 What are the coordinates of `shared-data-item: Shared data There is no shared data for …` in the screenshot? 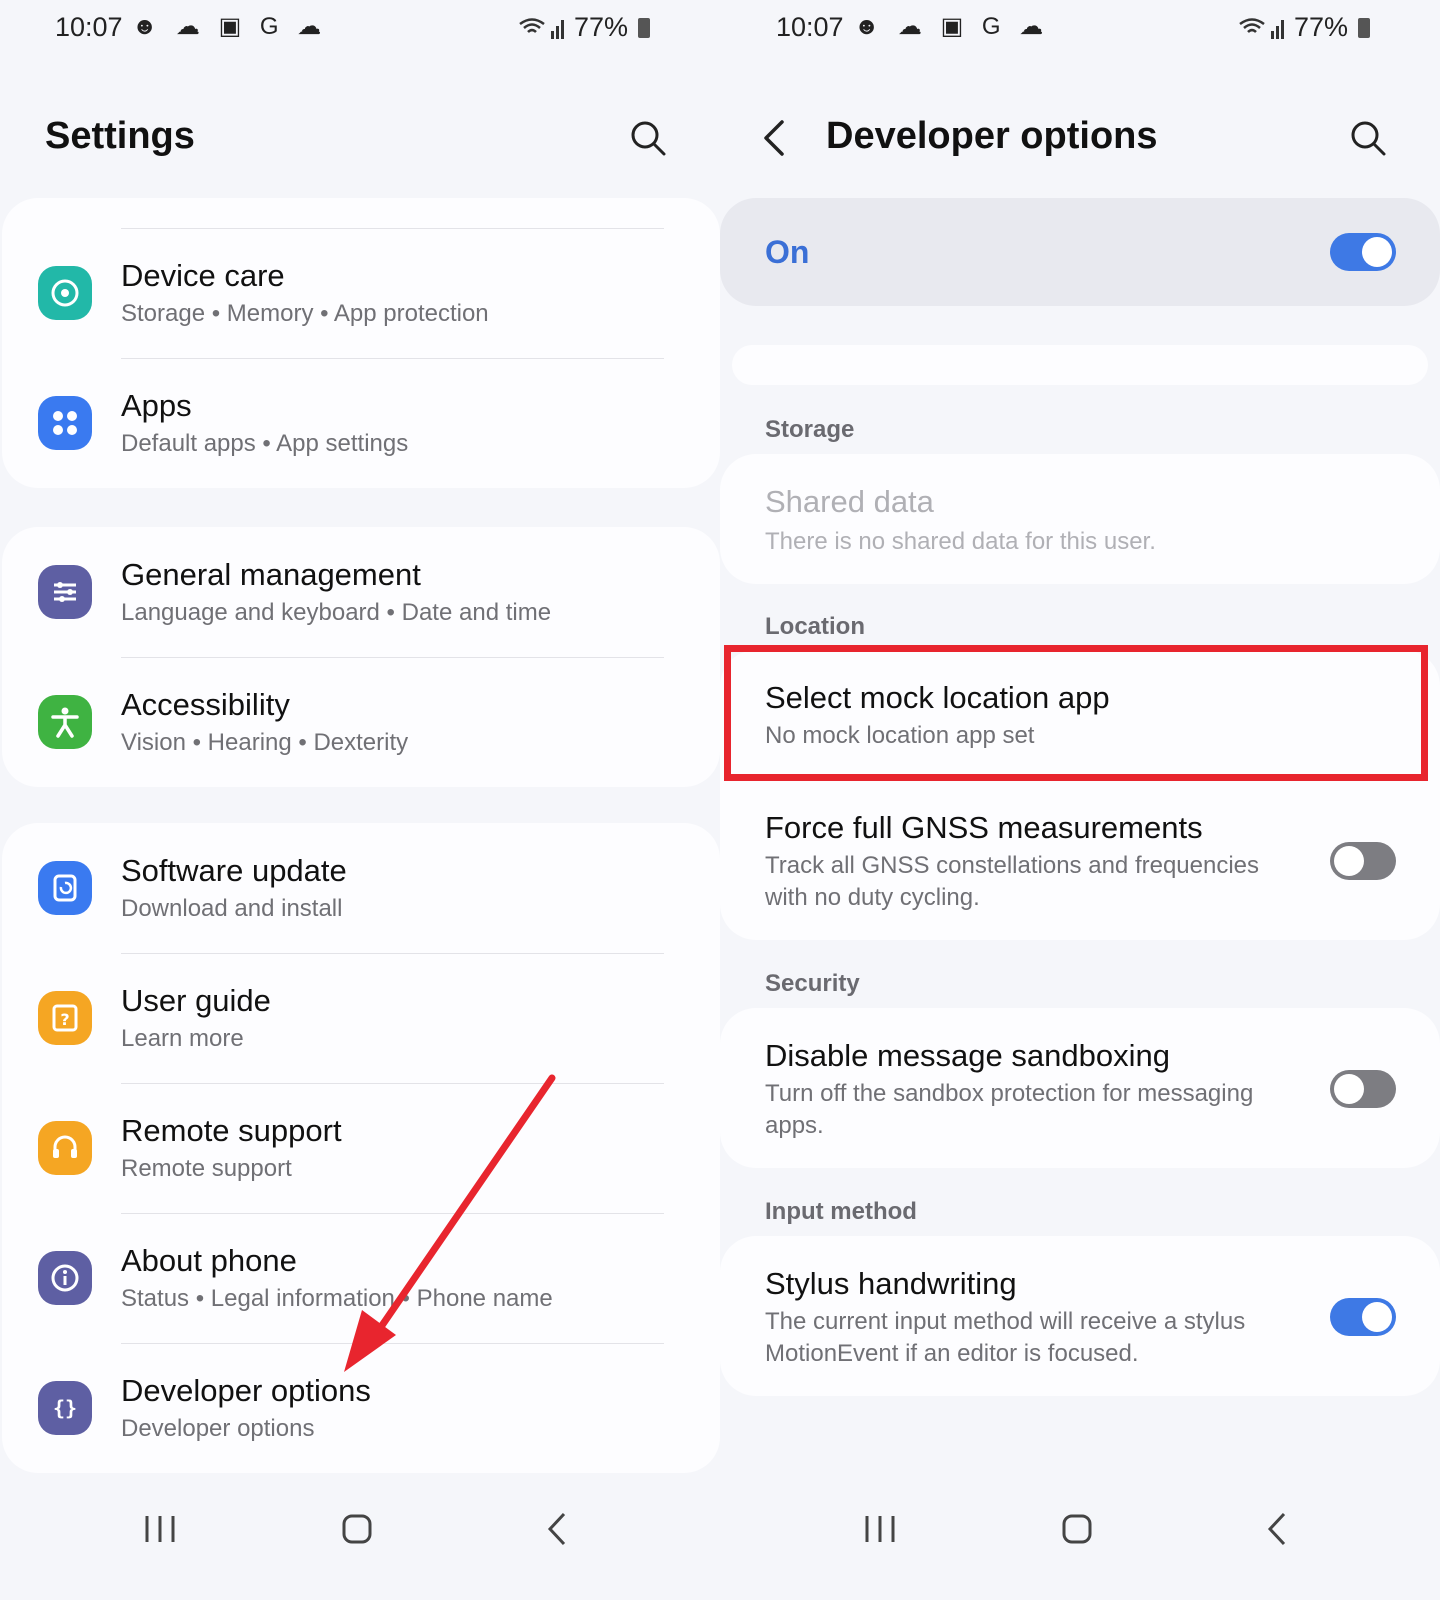 It's located at (1080, 519).